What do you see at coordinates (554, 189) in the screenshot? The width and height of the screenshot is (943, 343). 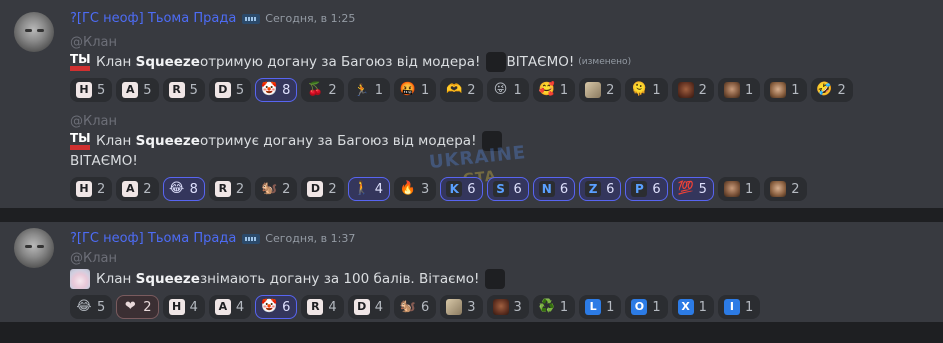 I see `reaction-button: N6` at bounding box center [554, 189].